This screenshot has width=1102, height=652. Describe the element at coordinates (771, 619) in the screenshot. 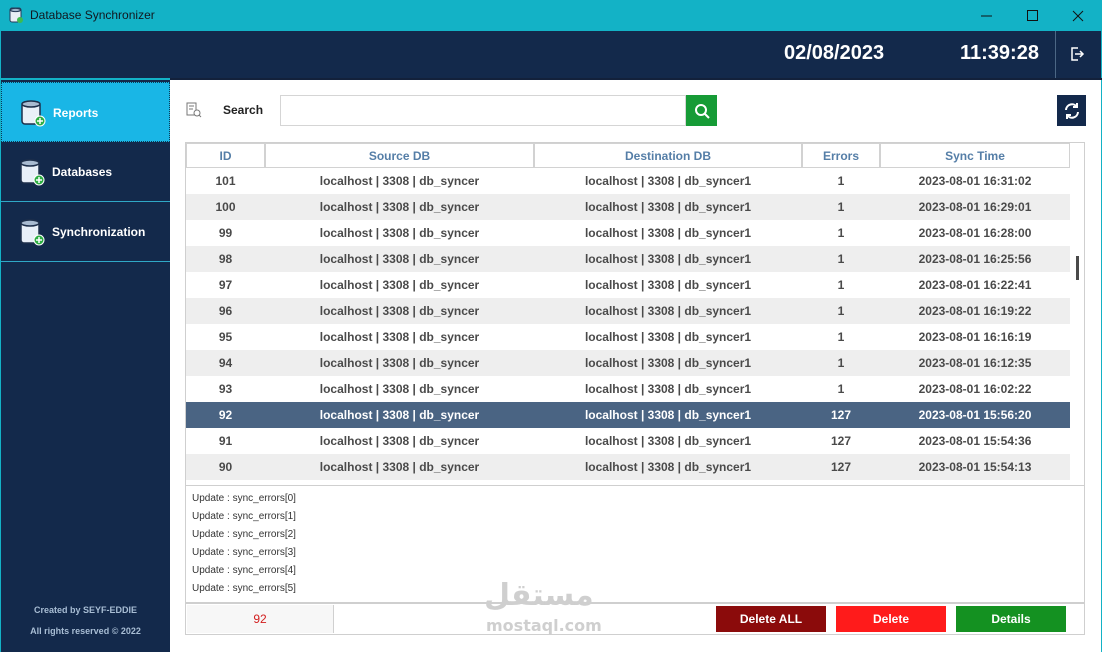

I see `delete-all-button: Delete ALL` at that location.